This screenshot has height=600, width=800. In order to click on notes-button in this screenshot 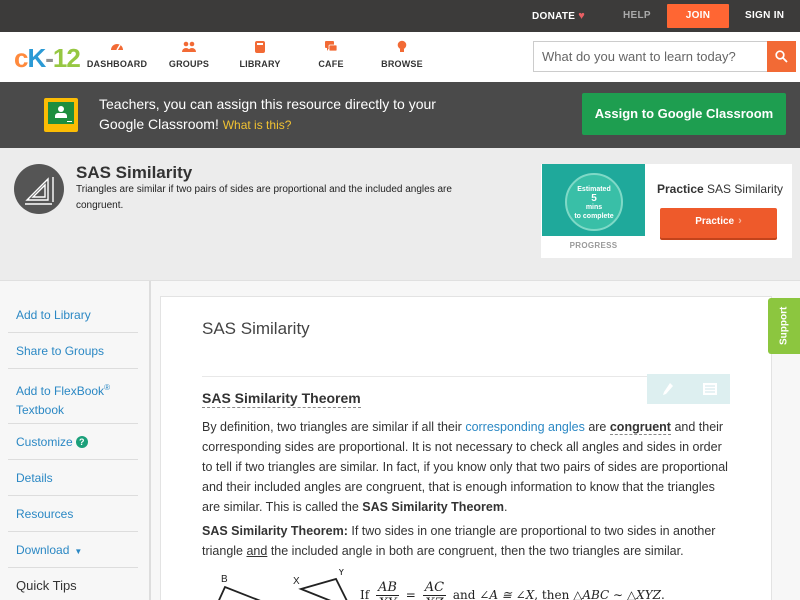, I will do `click(709, 389)`.